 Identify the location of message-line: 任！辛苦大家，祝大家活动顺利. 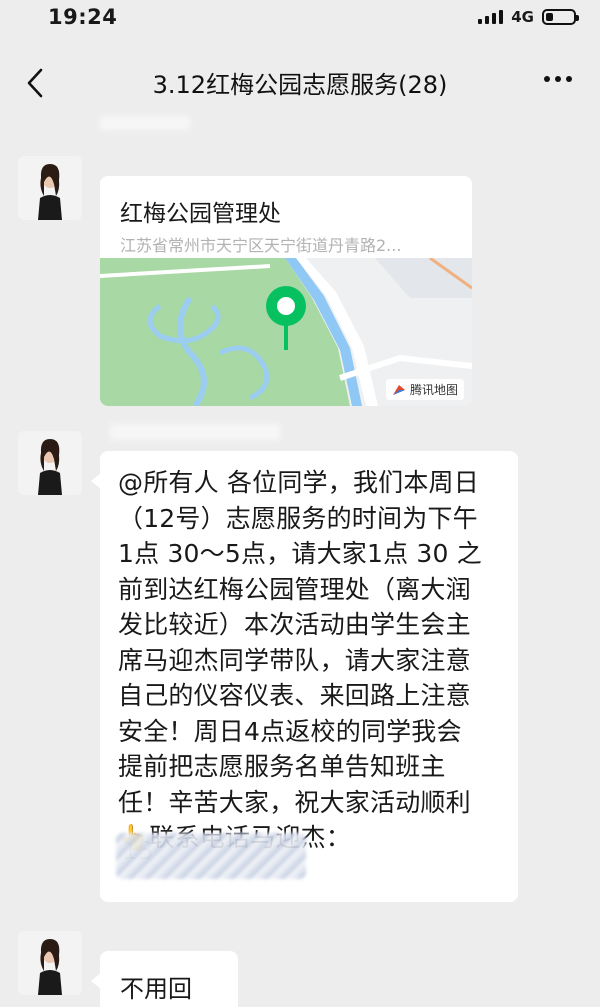
(294, 802).